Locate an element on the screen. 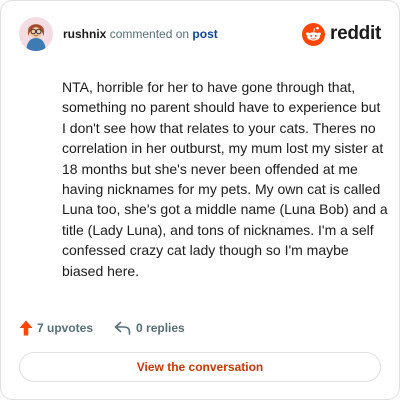 The height and width of the screenshot is (400, 400). replies-count: 0 replies is located at coordinates (160, 328).